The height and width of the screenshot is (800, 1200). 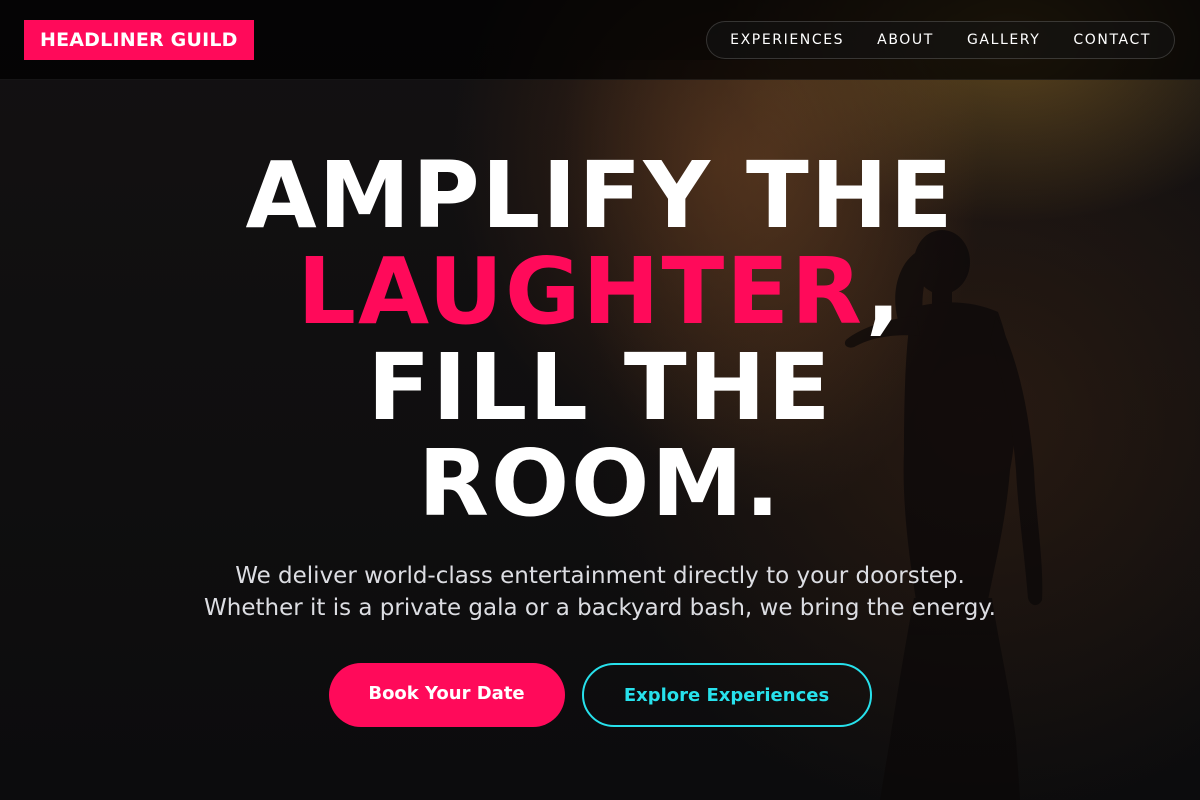 What do you see at coordinates (600, 483) in the screenshot?
I see `headline-line-4: ROOM.` at bounding box center [600, 483].